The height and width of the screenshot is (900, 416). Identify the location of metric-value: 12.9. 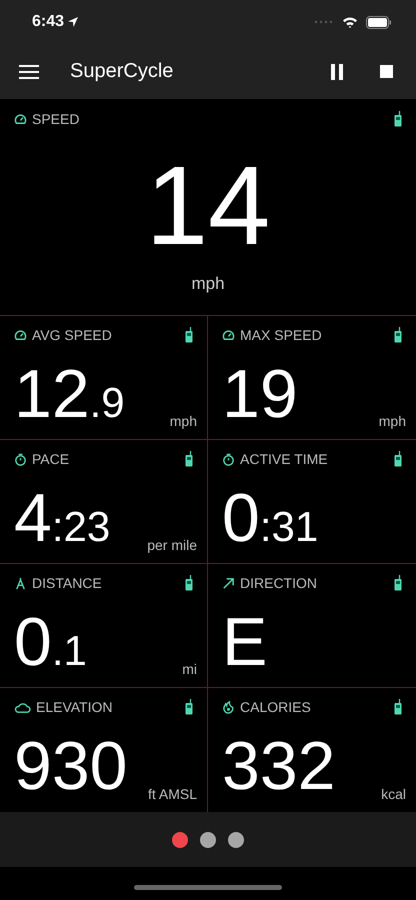
(69, 394).